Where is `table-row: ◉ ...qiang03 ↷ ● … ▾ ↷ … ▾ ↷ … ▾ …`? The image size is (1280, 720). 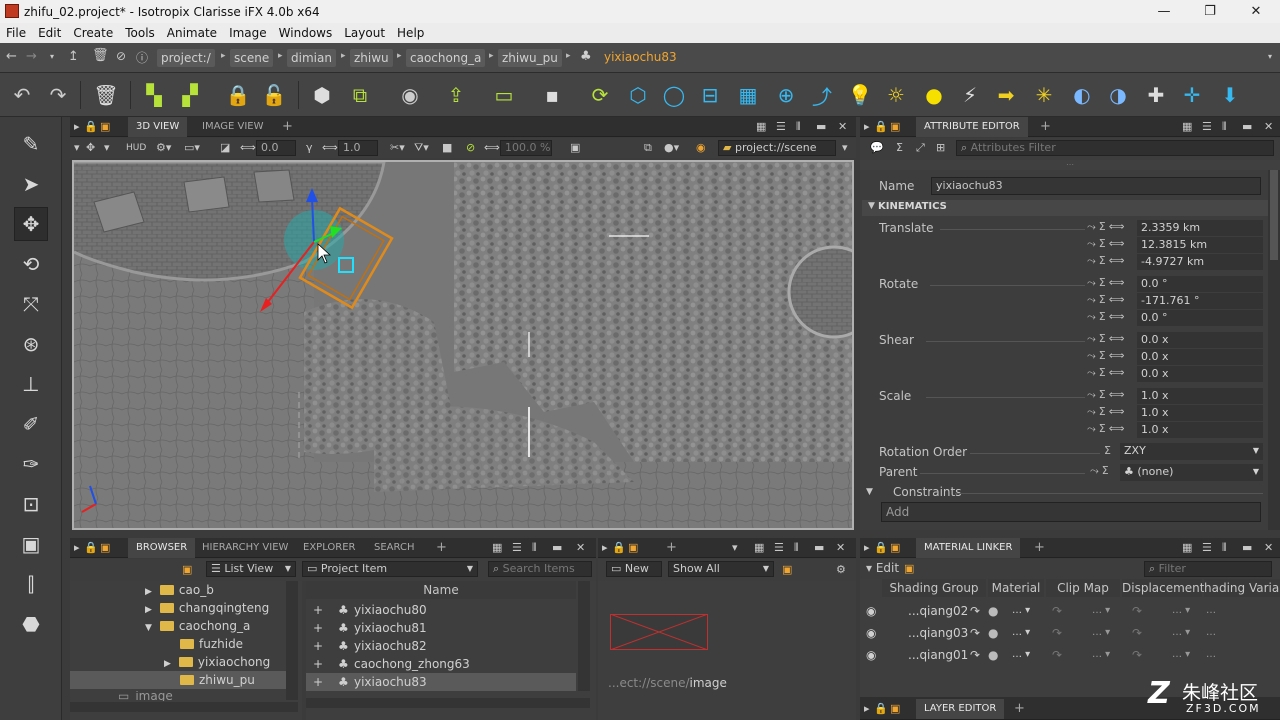
table-row: ◉ ...qiang03 ↷ ● … ▾ ↷ … ▾ ↷ … ▾ … is located at coordinates (1040, 633).